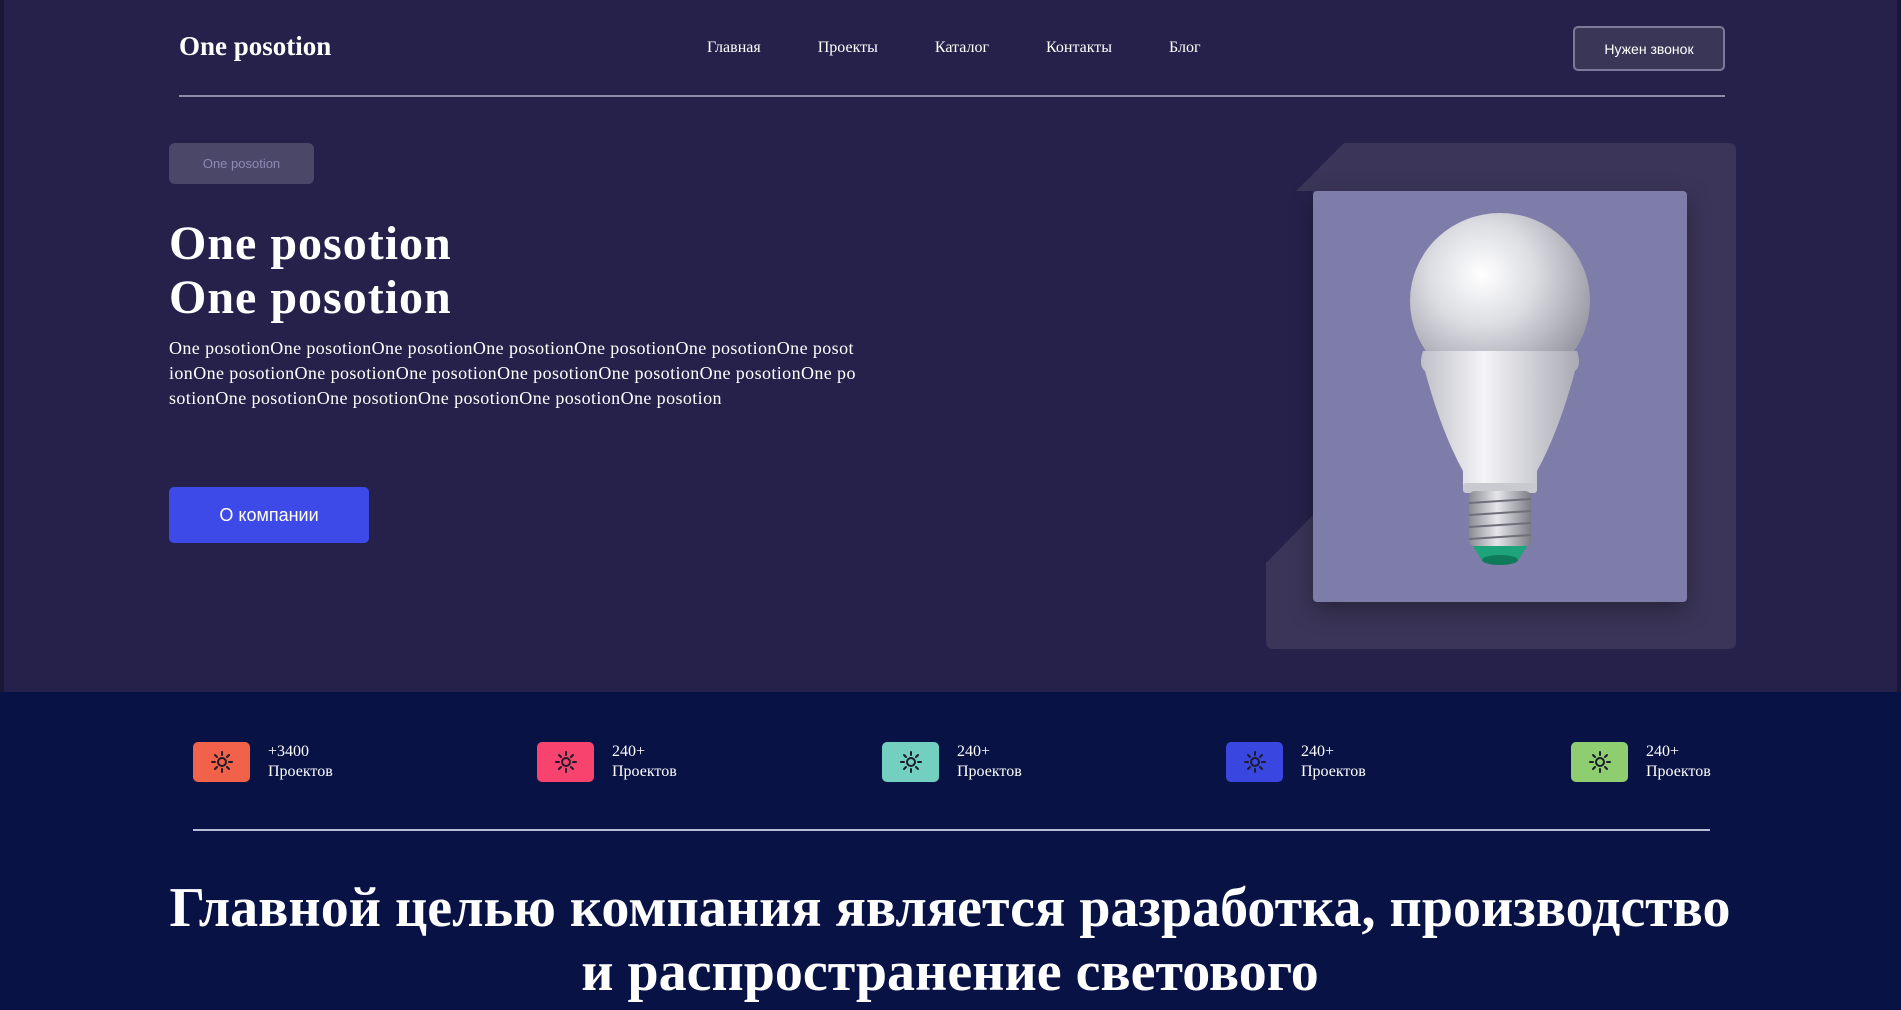  I want to click on stats-divider, so click(951, 830).